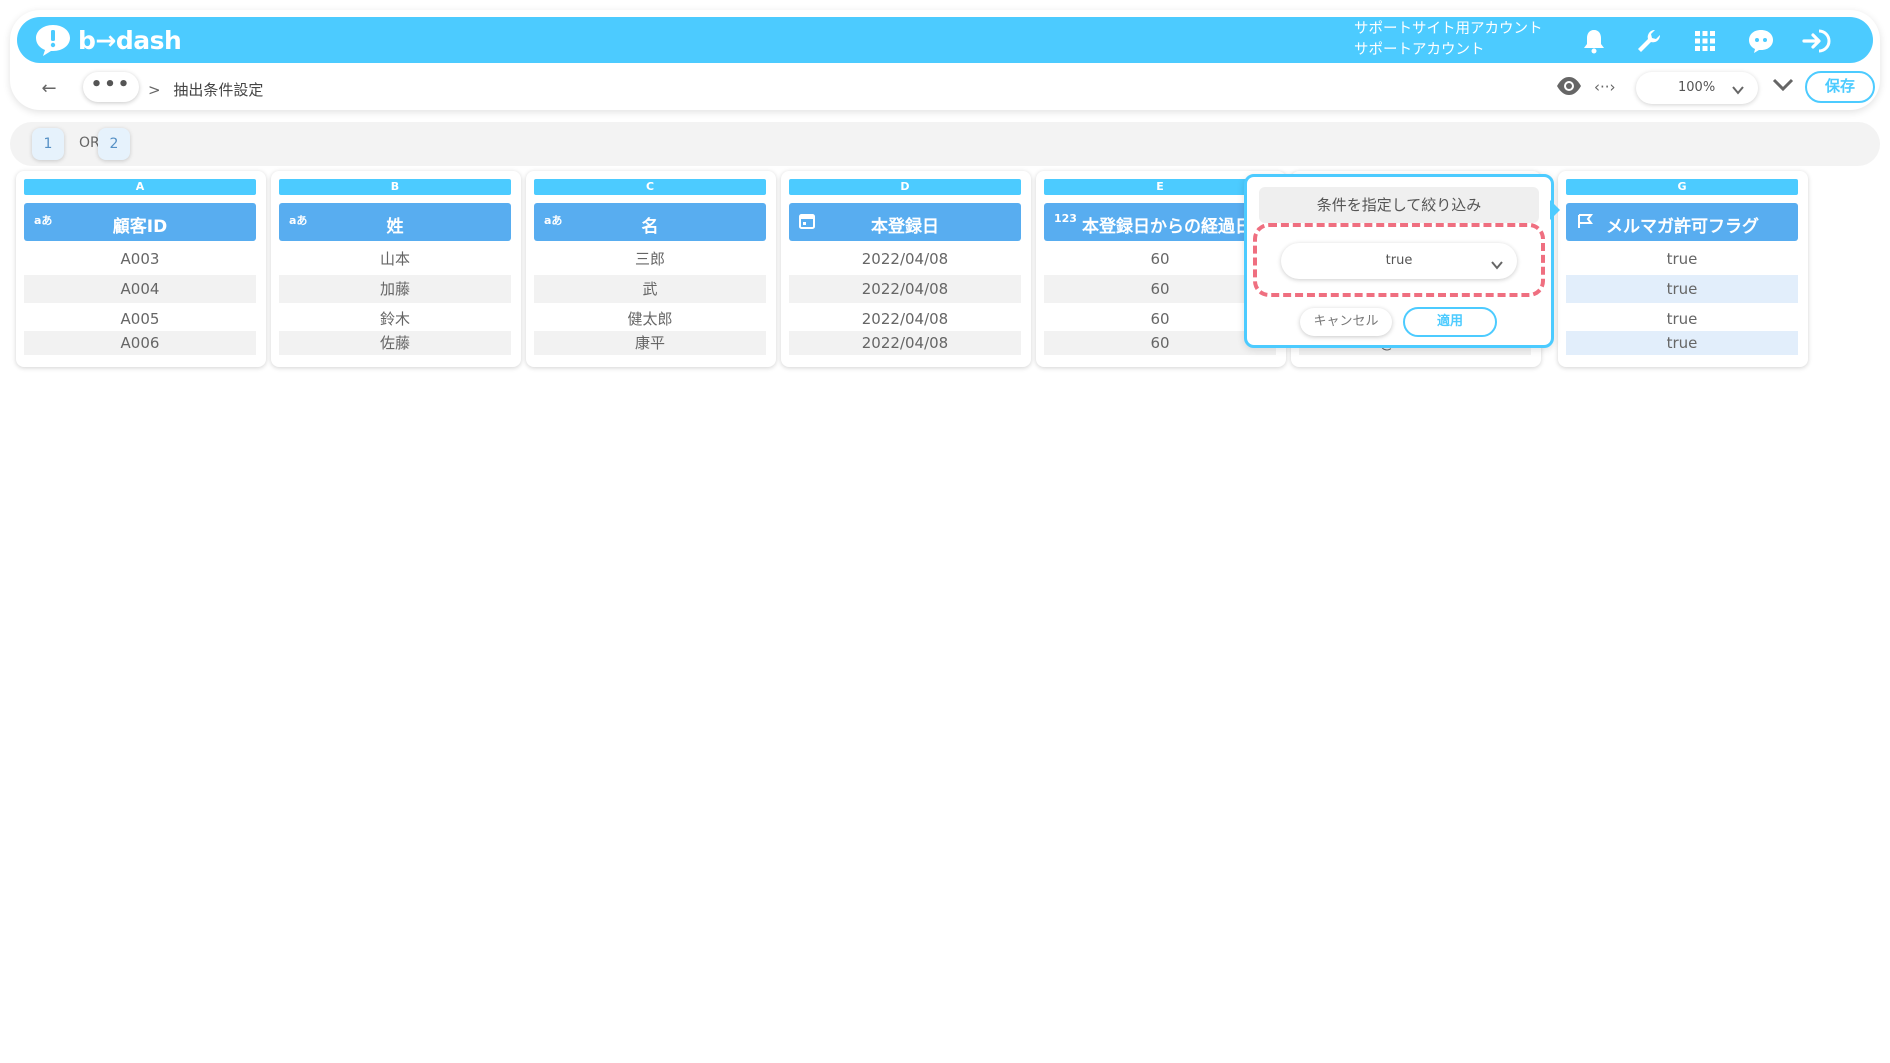  I want to click on zoom-value: 100%, so click(1697, 87).